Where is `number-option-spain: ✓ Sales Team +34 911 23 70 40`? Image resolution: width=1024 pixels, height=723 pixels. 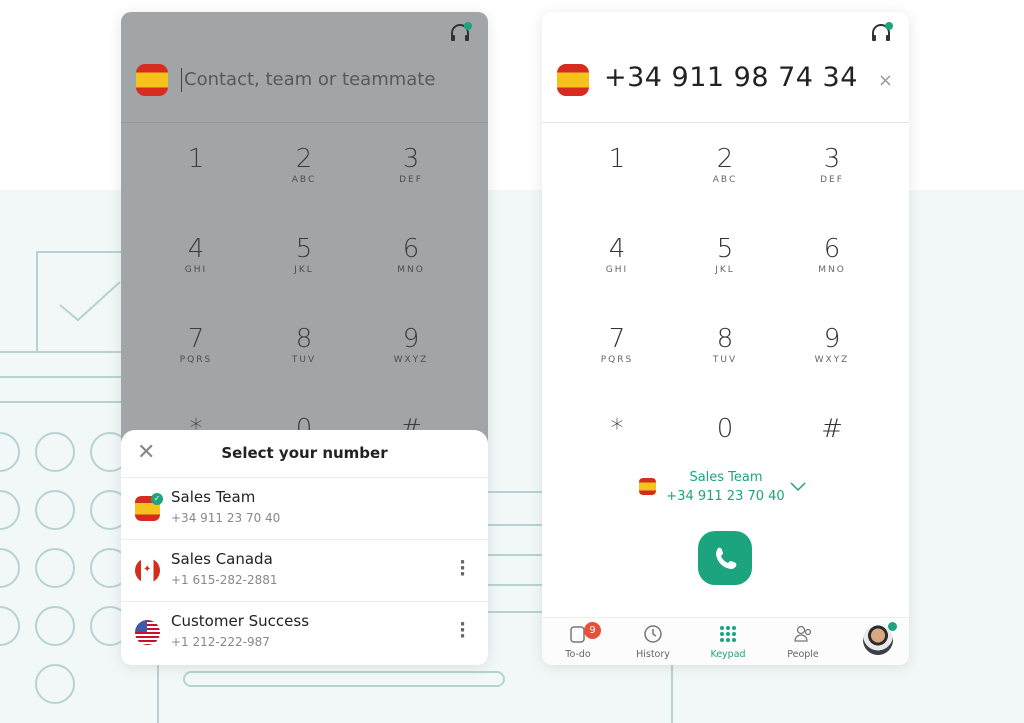 number-option-spain: ✓ Sales Team +34 911 23 70 40 is located at coordinates (304, 508).